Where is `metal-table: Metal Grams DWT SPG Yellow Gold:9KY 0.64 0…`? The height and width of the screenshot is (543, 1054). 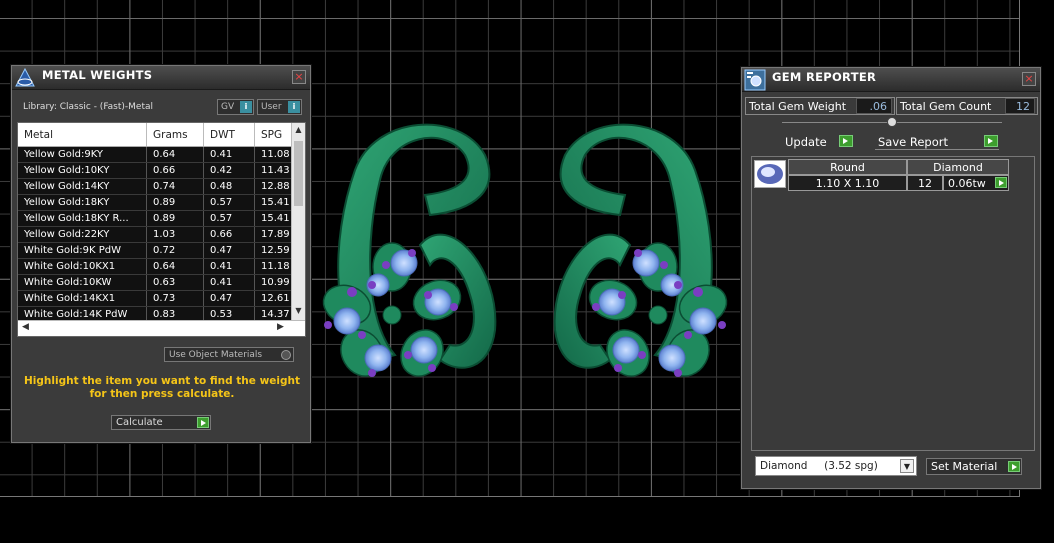
metal-table: Metal Grams DWT SPG Yellow Gold:9KY 0.64 0… is located at coordinates (161, 229).